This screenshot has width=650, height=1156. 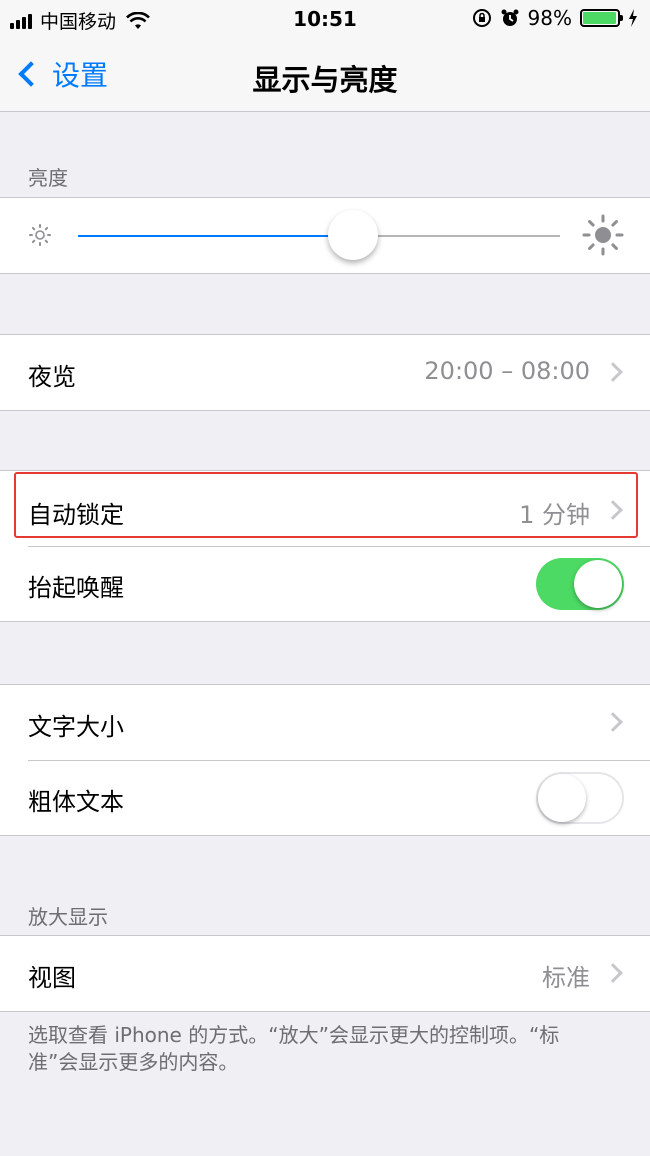 I want to click on navigation-bar: 设置 显示与亮度, so click(x=325, y=76).